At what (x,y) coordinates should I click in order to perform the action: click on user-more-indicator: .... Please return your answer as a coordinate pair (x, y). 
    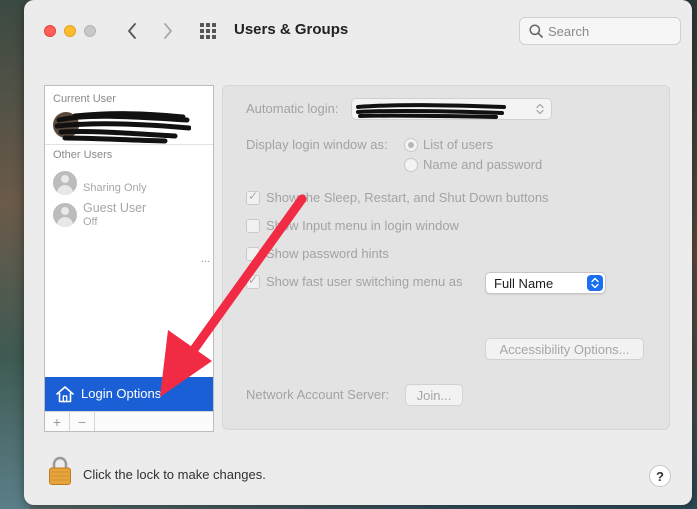
    Looking at the image, I should click on (206, 259).